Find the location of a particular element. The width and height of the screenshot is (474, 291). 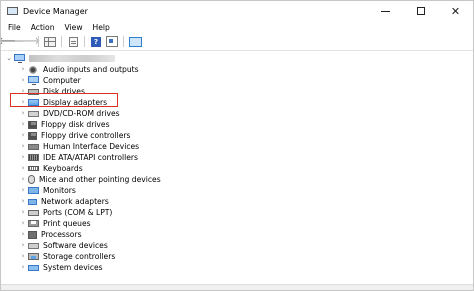

tree-item-monitors: › Monitors is located at coordinates (47, 190).